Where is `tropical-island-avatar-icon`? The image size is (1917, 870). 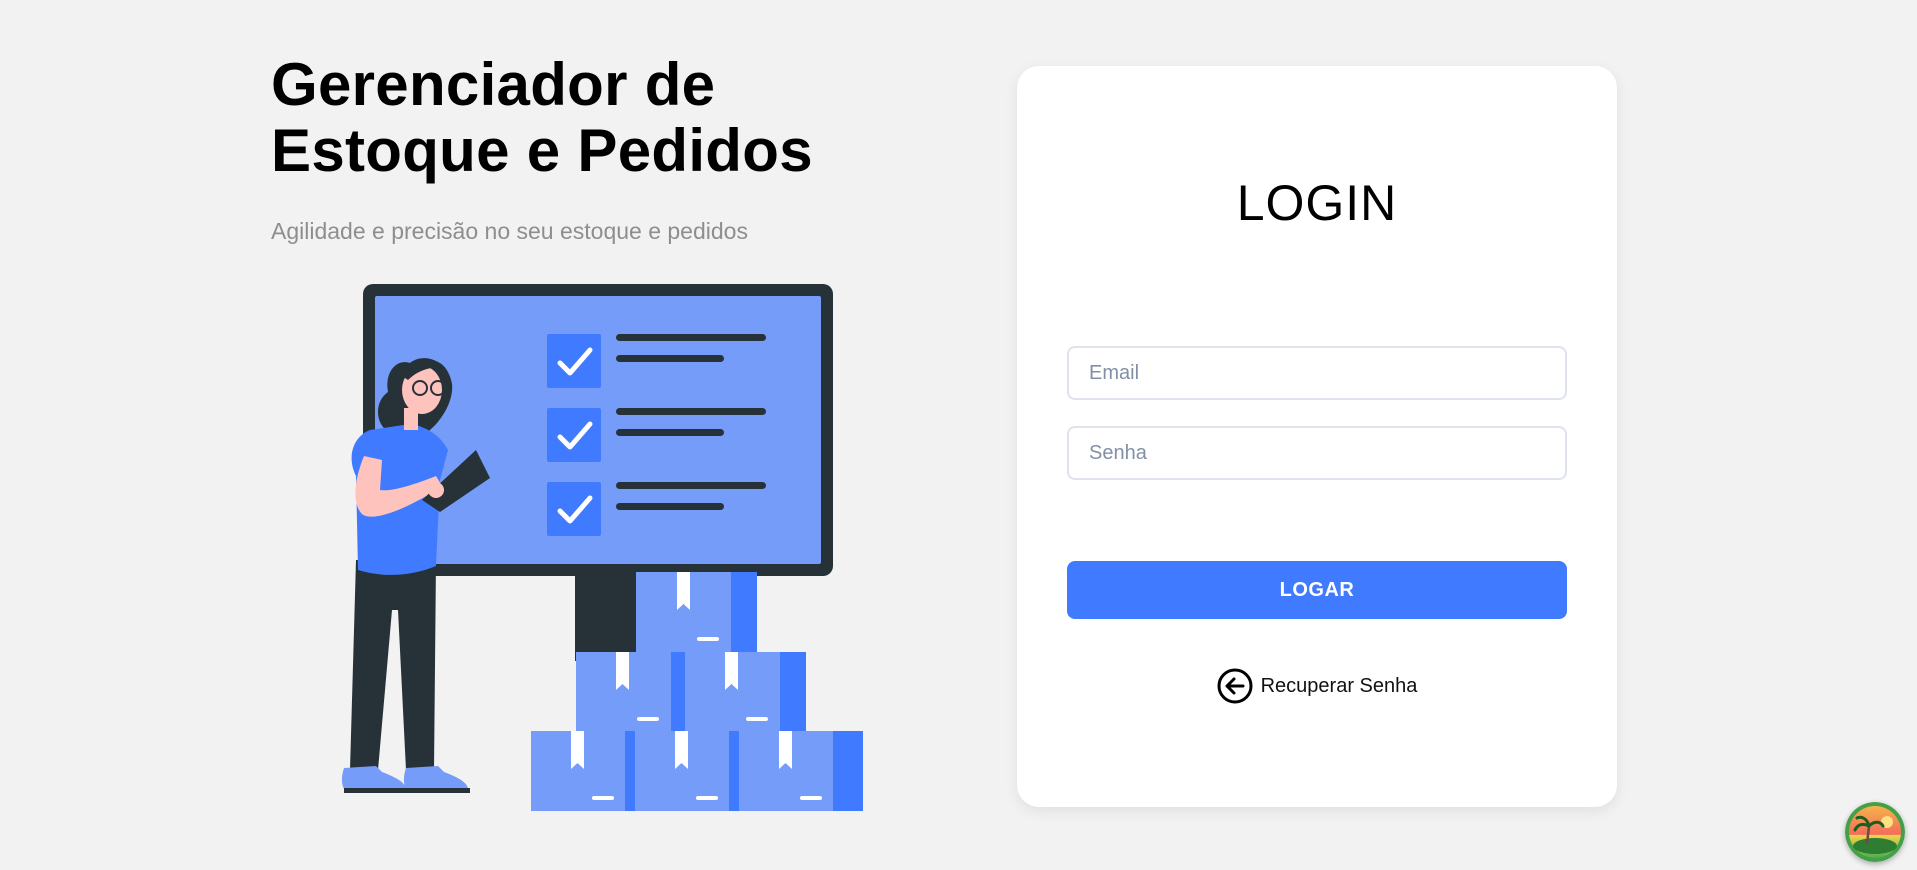 tropical-island-avatar-icon is located at coordinates (1875, 832).